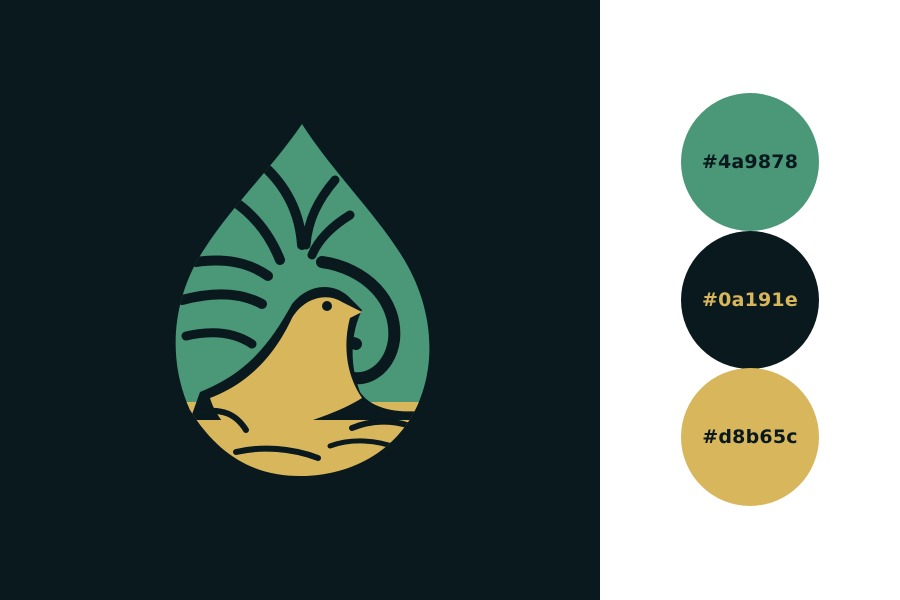 The width and height of the screenshot is (900, 600). I want to click on swatch-accent-label: #d8b65c, so click(750, 437).